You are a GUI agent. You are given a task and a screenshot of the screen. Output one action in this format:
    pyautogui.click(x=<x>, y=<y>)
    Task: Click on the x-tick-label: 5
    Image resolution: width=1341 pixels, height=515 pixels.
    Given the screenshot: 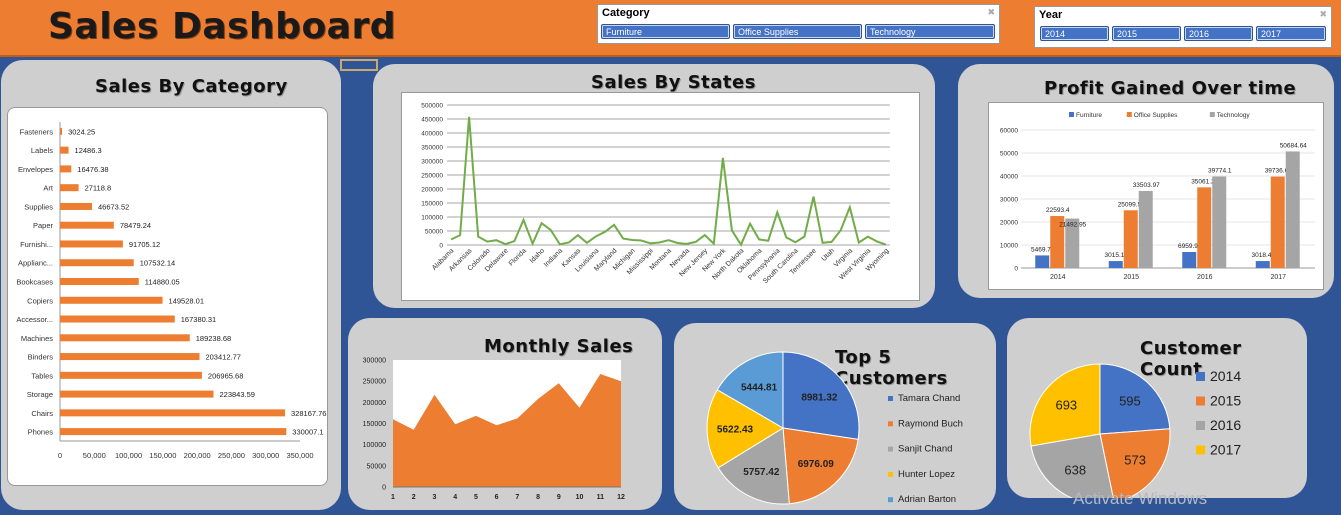 What is the action you would take?
    pyautogui.click(x=476, y=497)
    